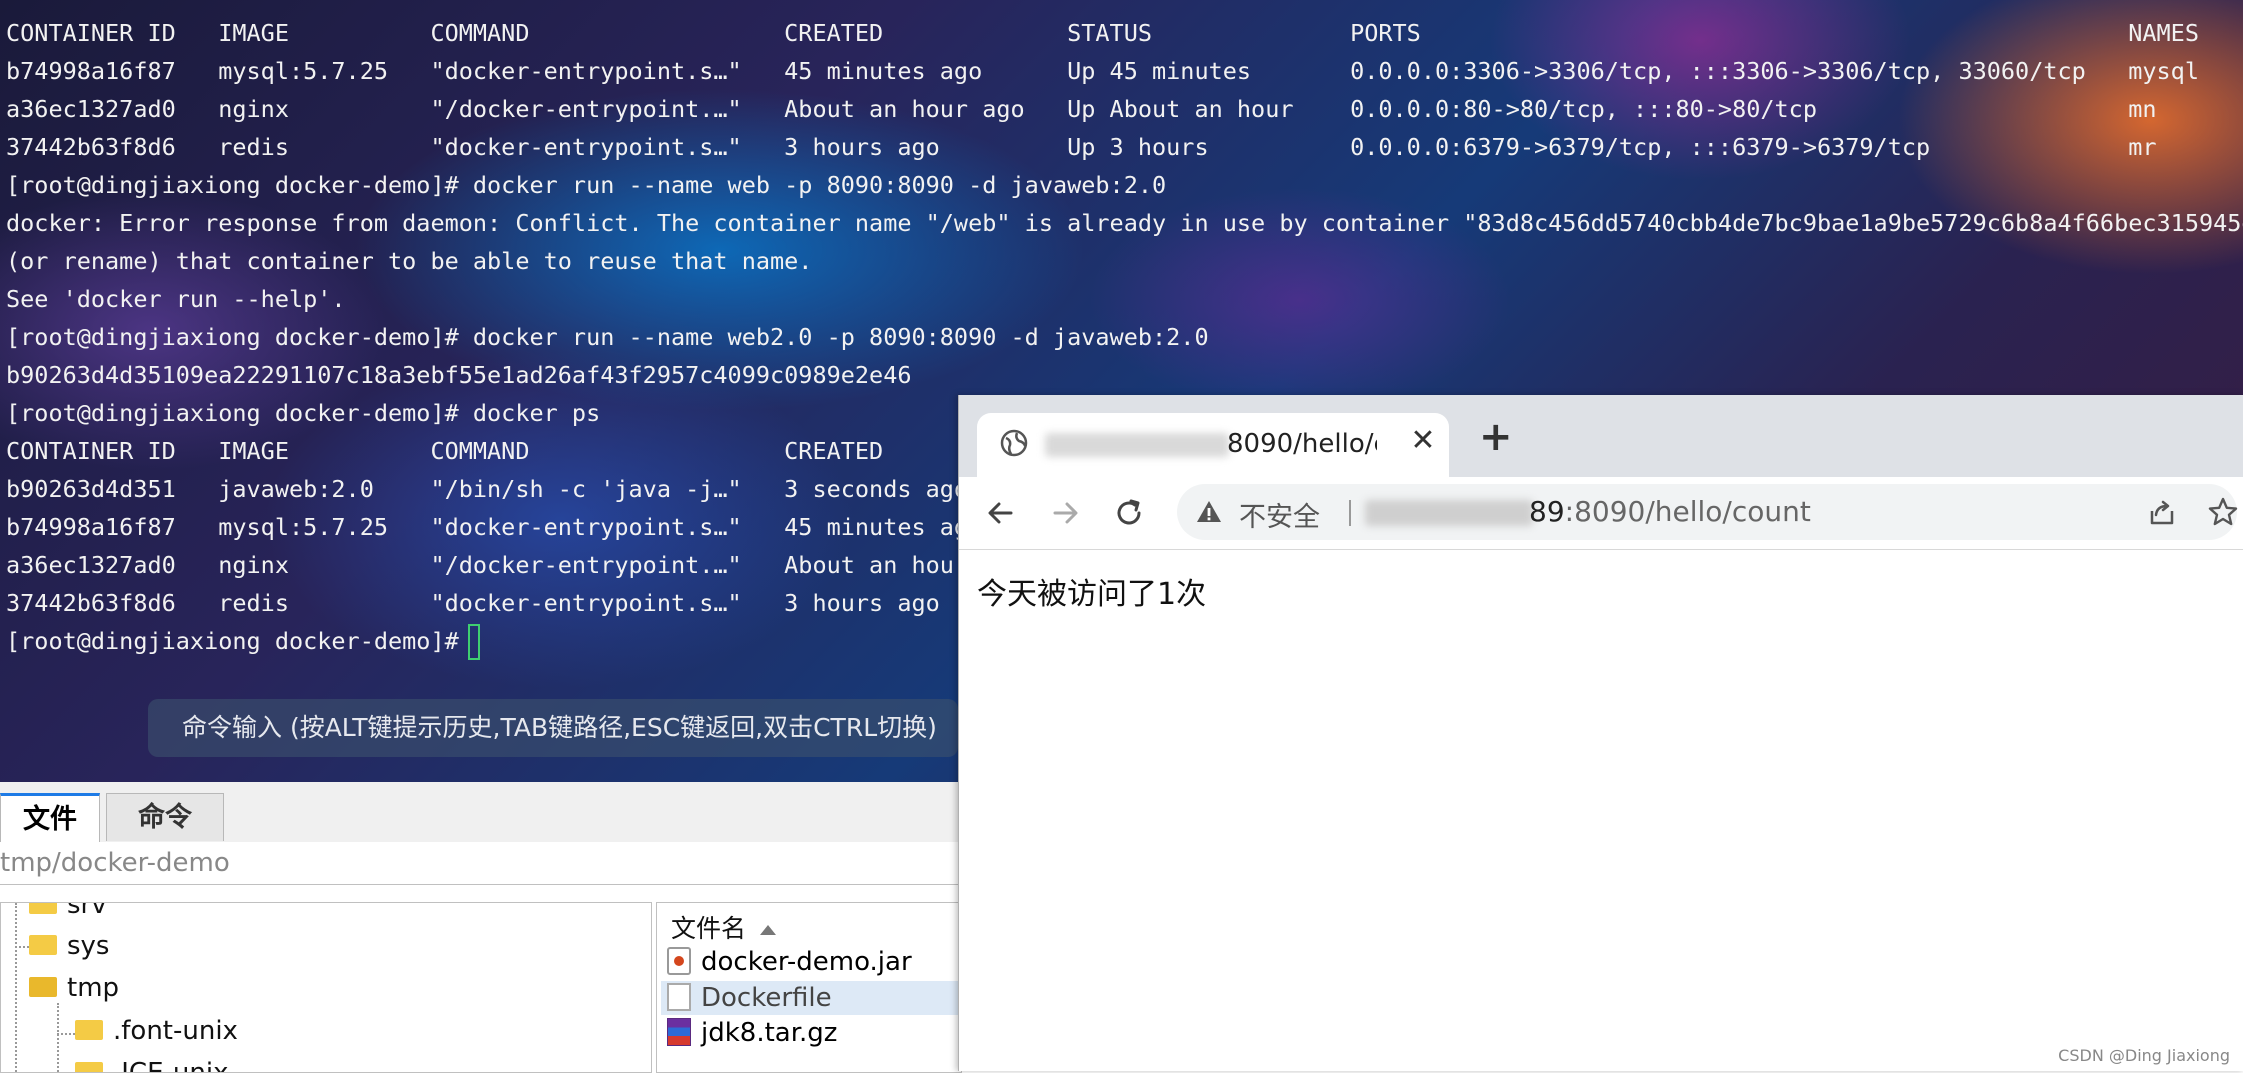 This screenshot has width=2243, height=1073. I want to click on sort-ascending-icon, so click(768, 930).